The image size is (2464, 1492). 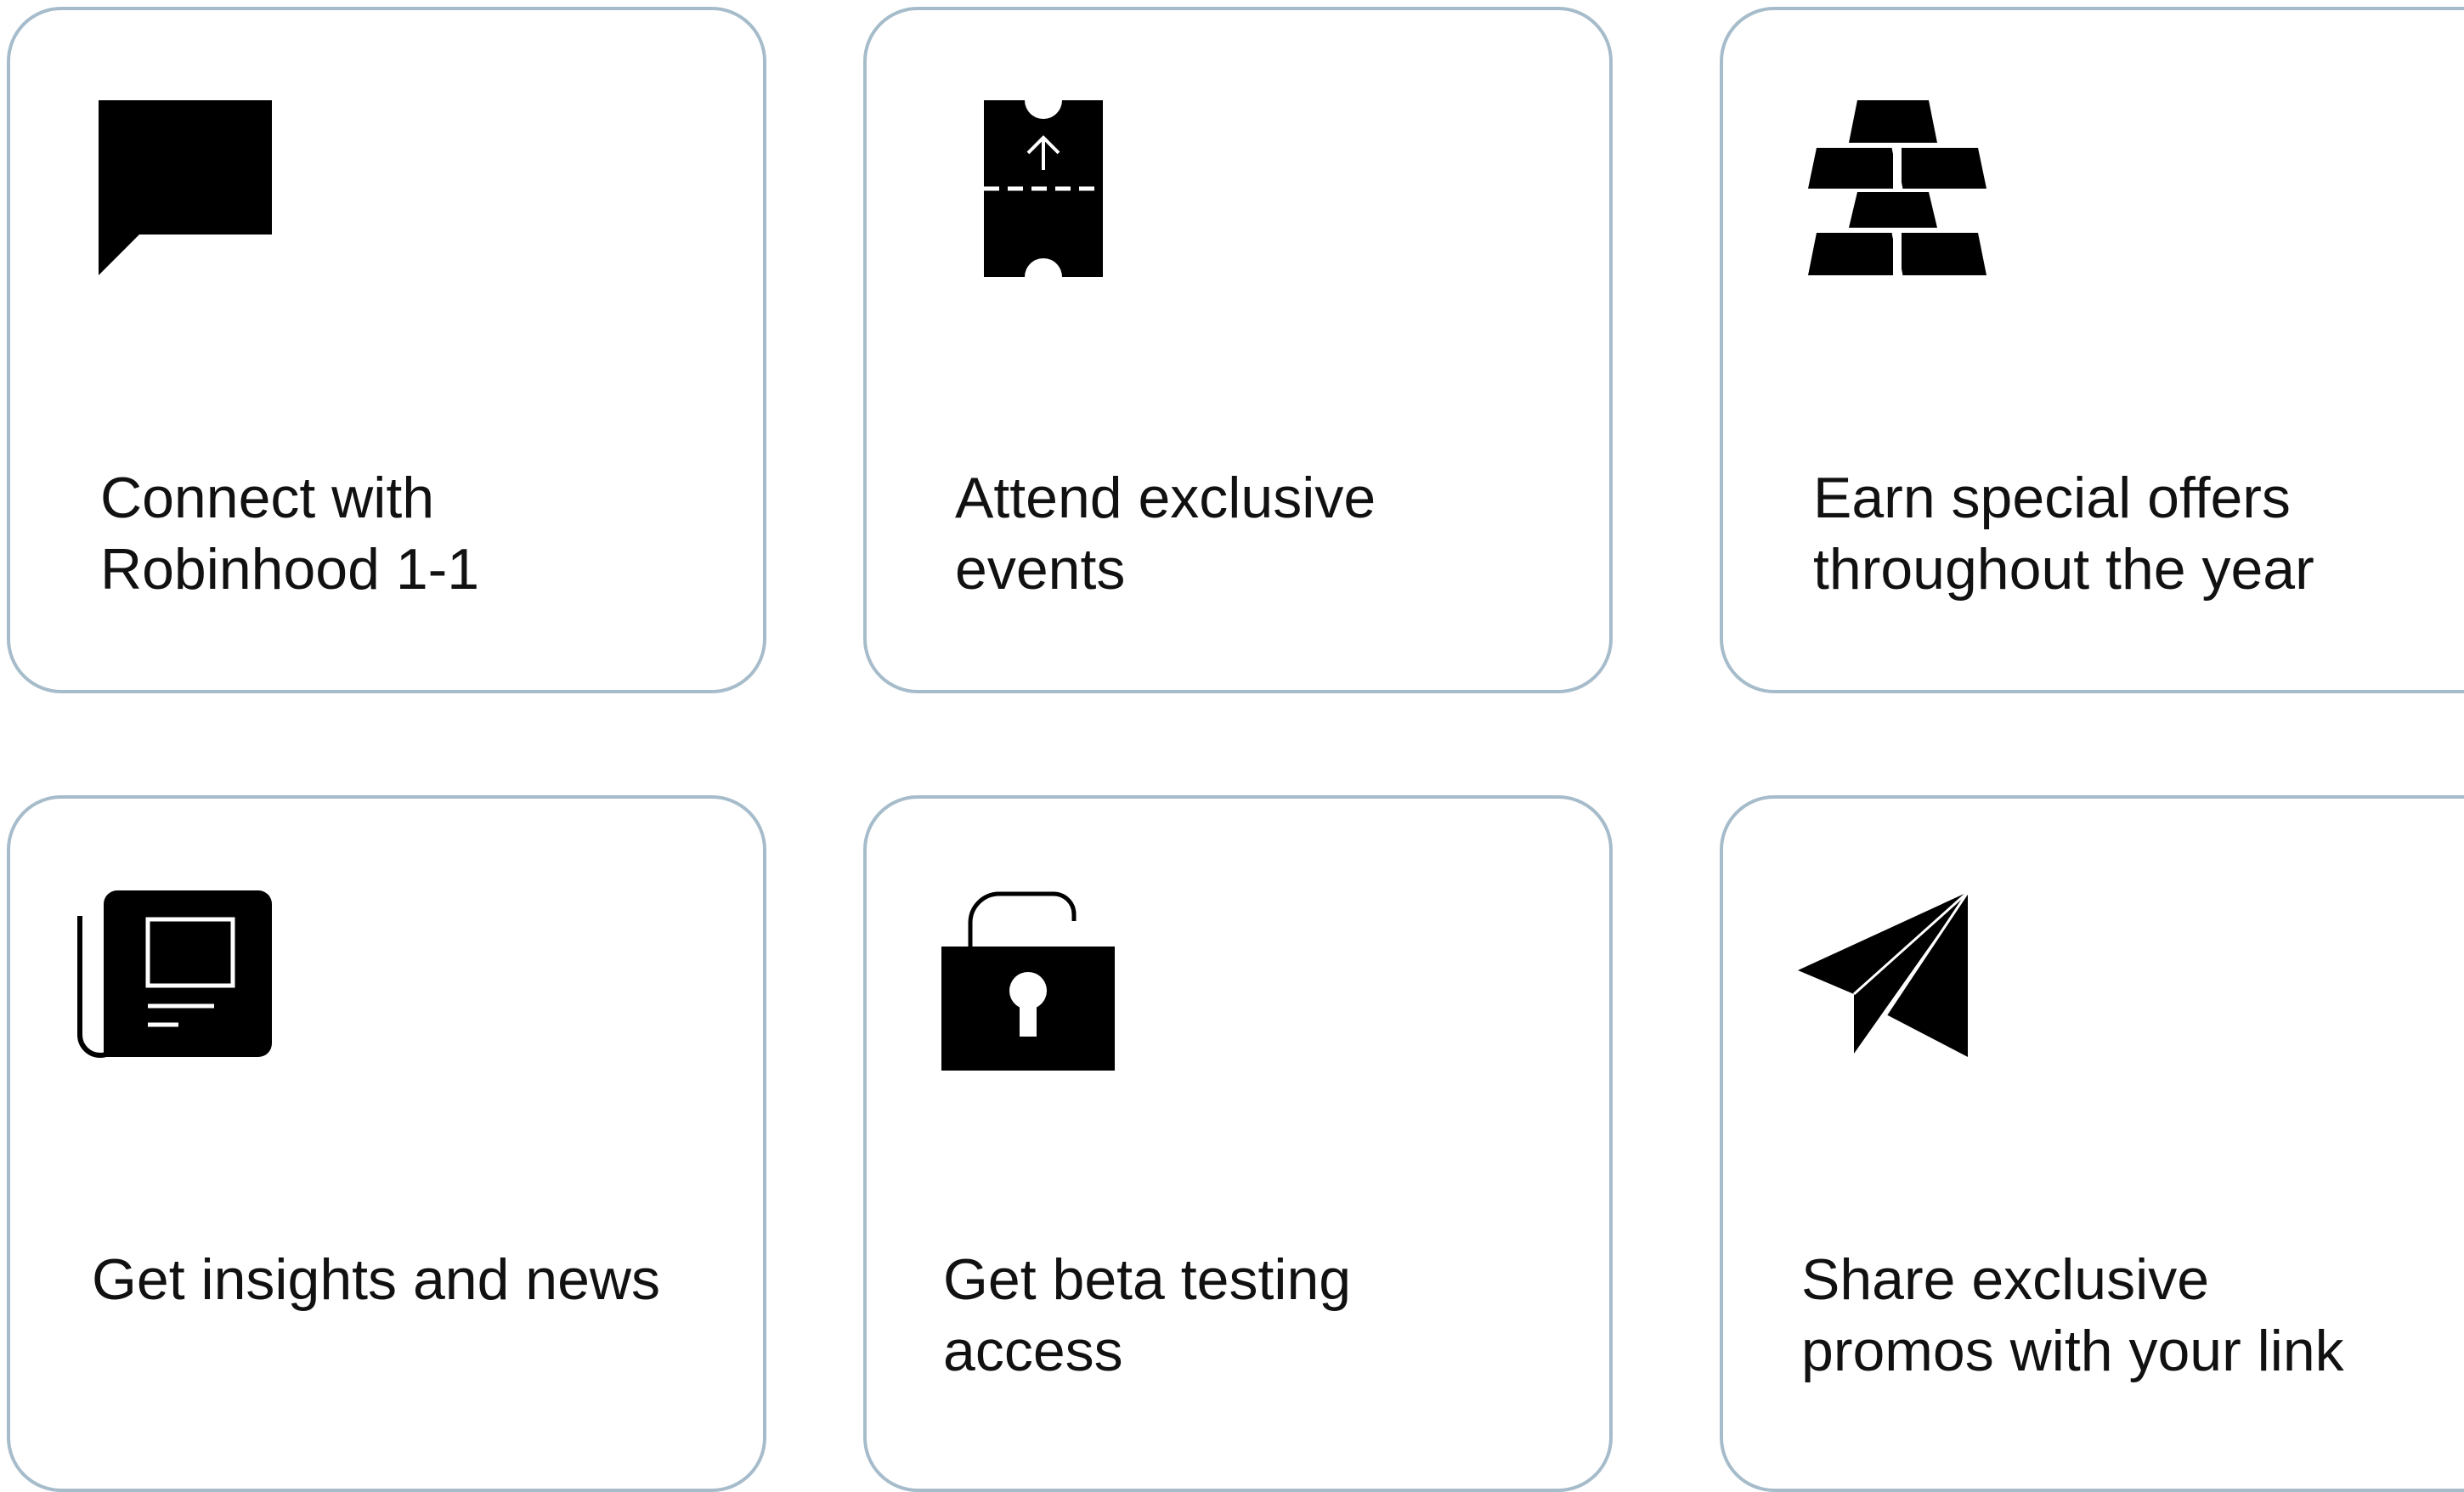 I want to click on benefit-label-line: Get insights and news, so click(x=376, y=1279).